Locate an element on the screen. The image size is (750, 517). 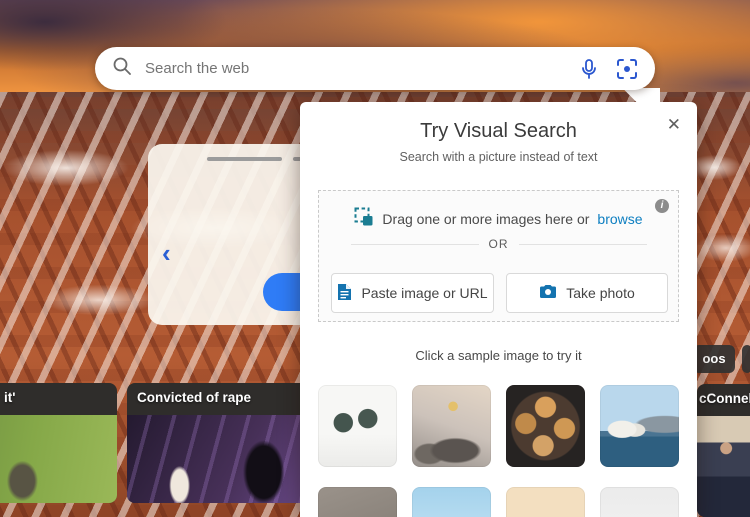
or-divider: OR is located at coordinates (498, 244).